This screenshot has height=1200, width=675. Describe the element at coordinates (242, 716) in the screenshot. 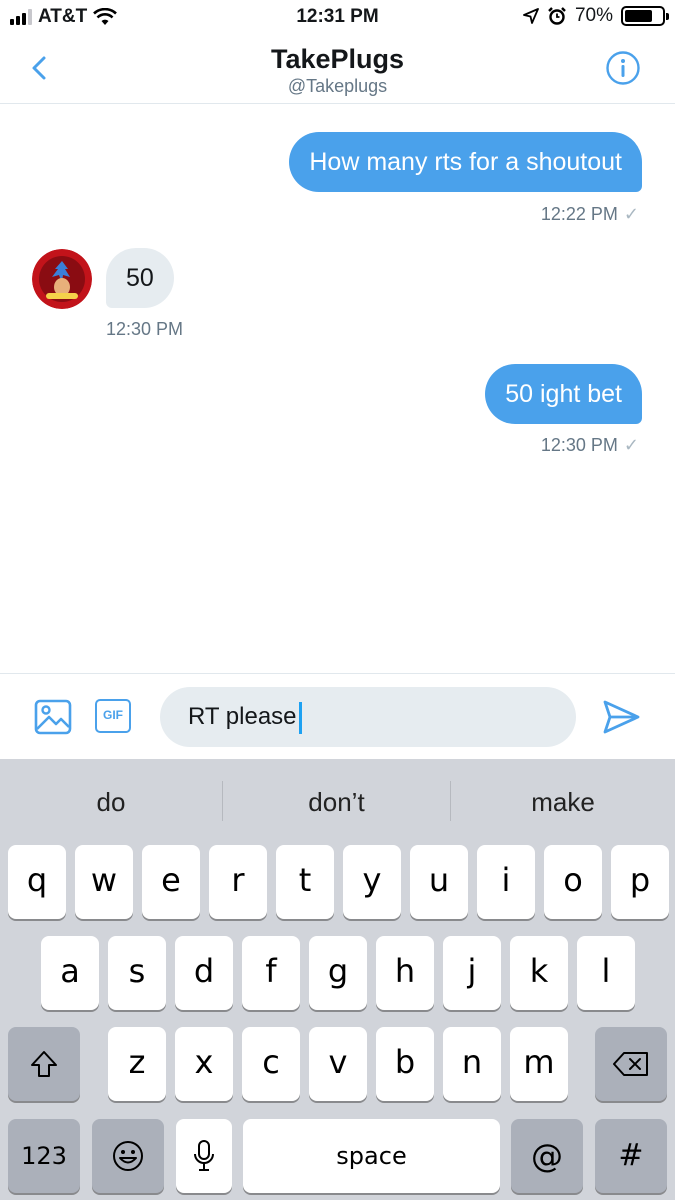

I see `message-input-value: RT please` at that location.